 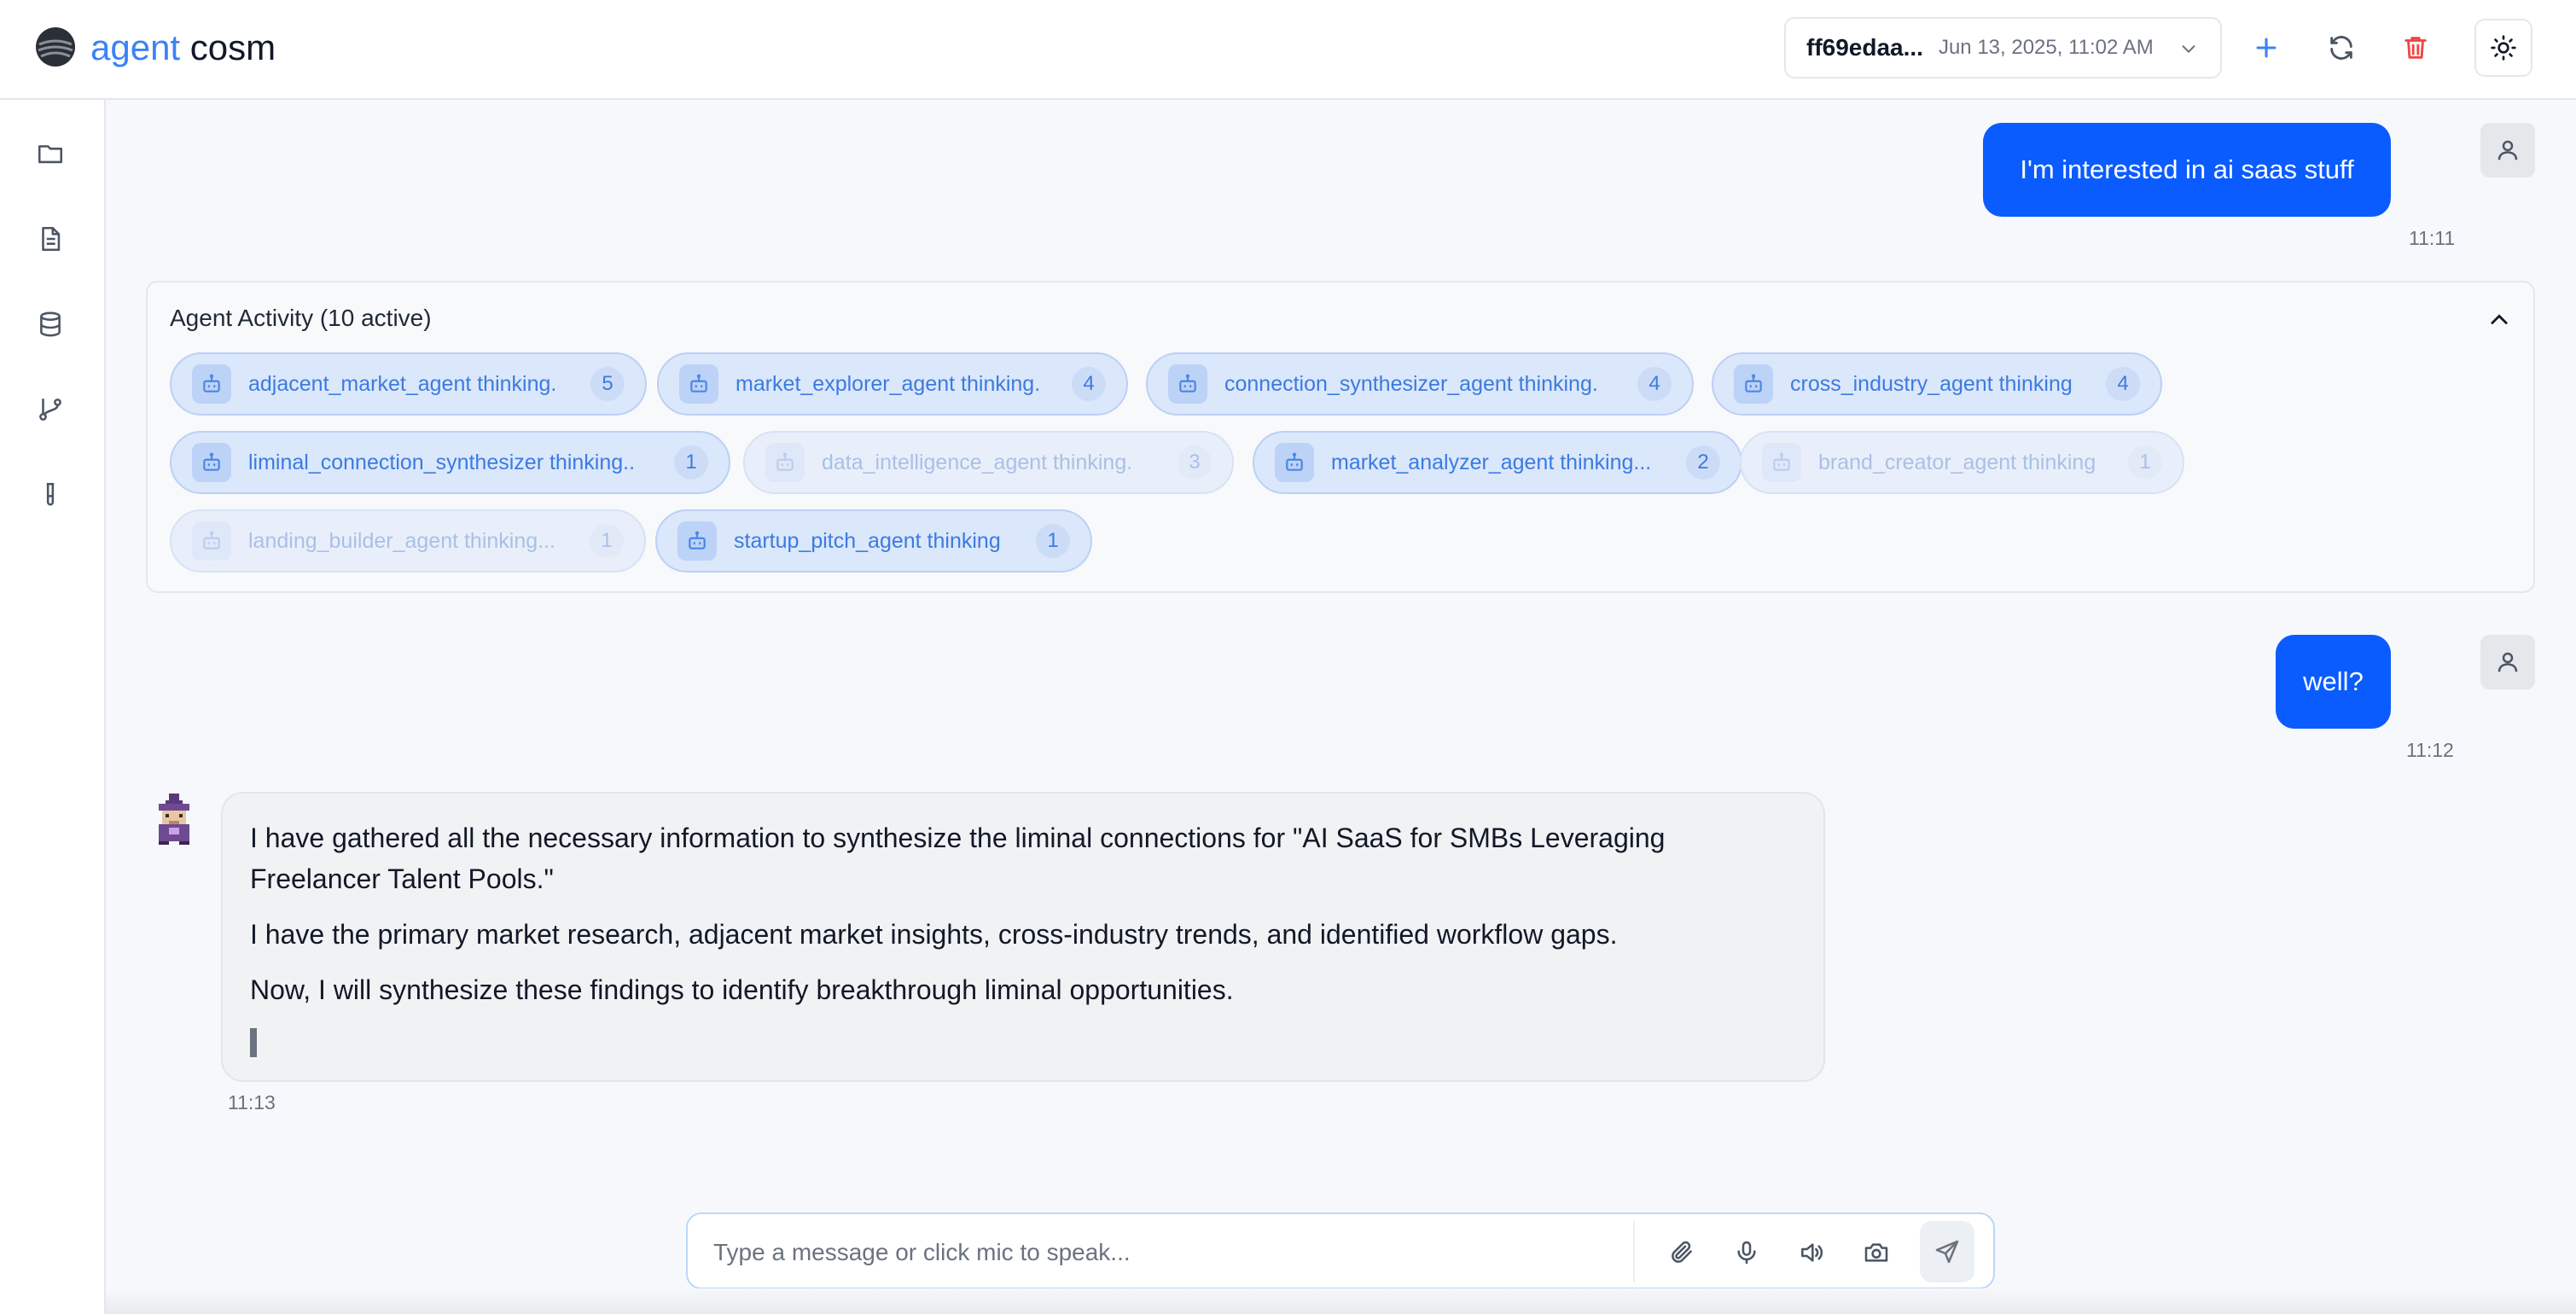 I want to click on agent-activity-label: startup_pitch_agent thinking, so click(x=867, y=540).